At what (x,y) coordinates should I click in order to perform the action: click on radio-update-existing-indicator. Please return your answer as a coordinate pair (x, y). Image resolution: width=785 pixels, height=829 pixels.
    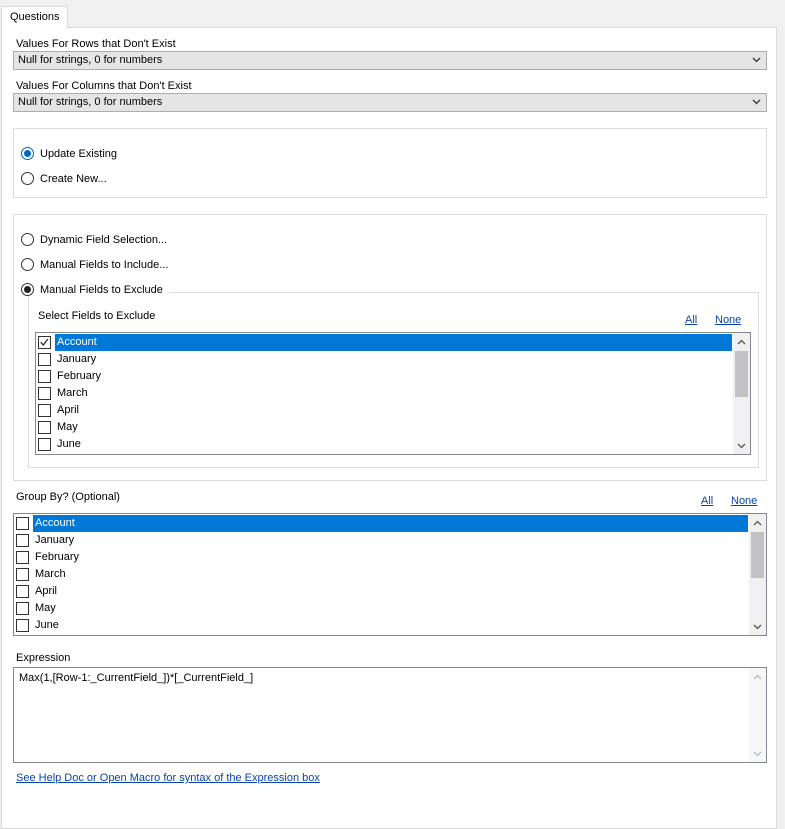
    Looking at the image, I should click on (27, 153).